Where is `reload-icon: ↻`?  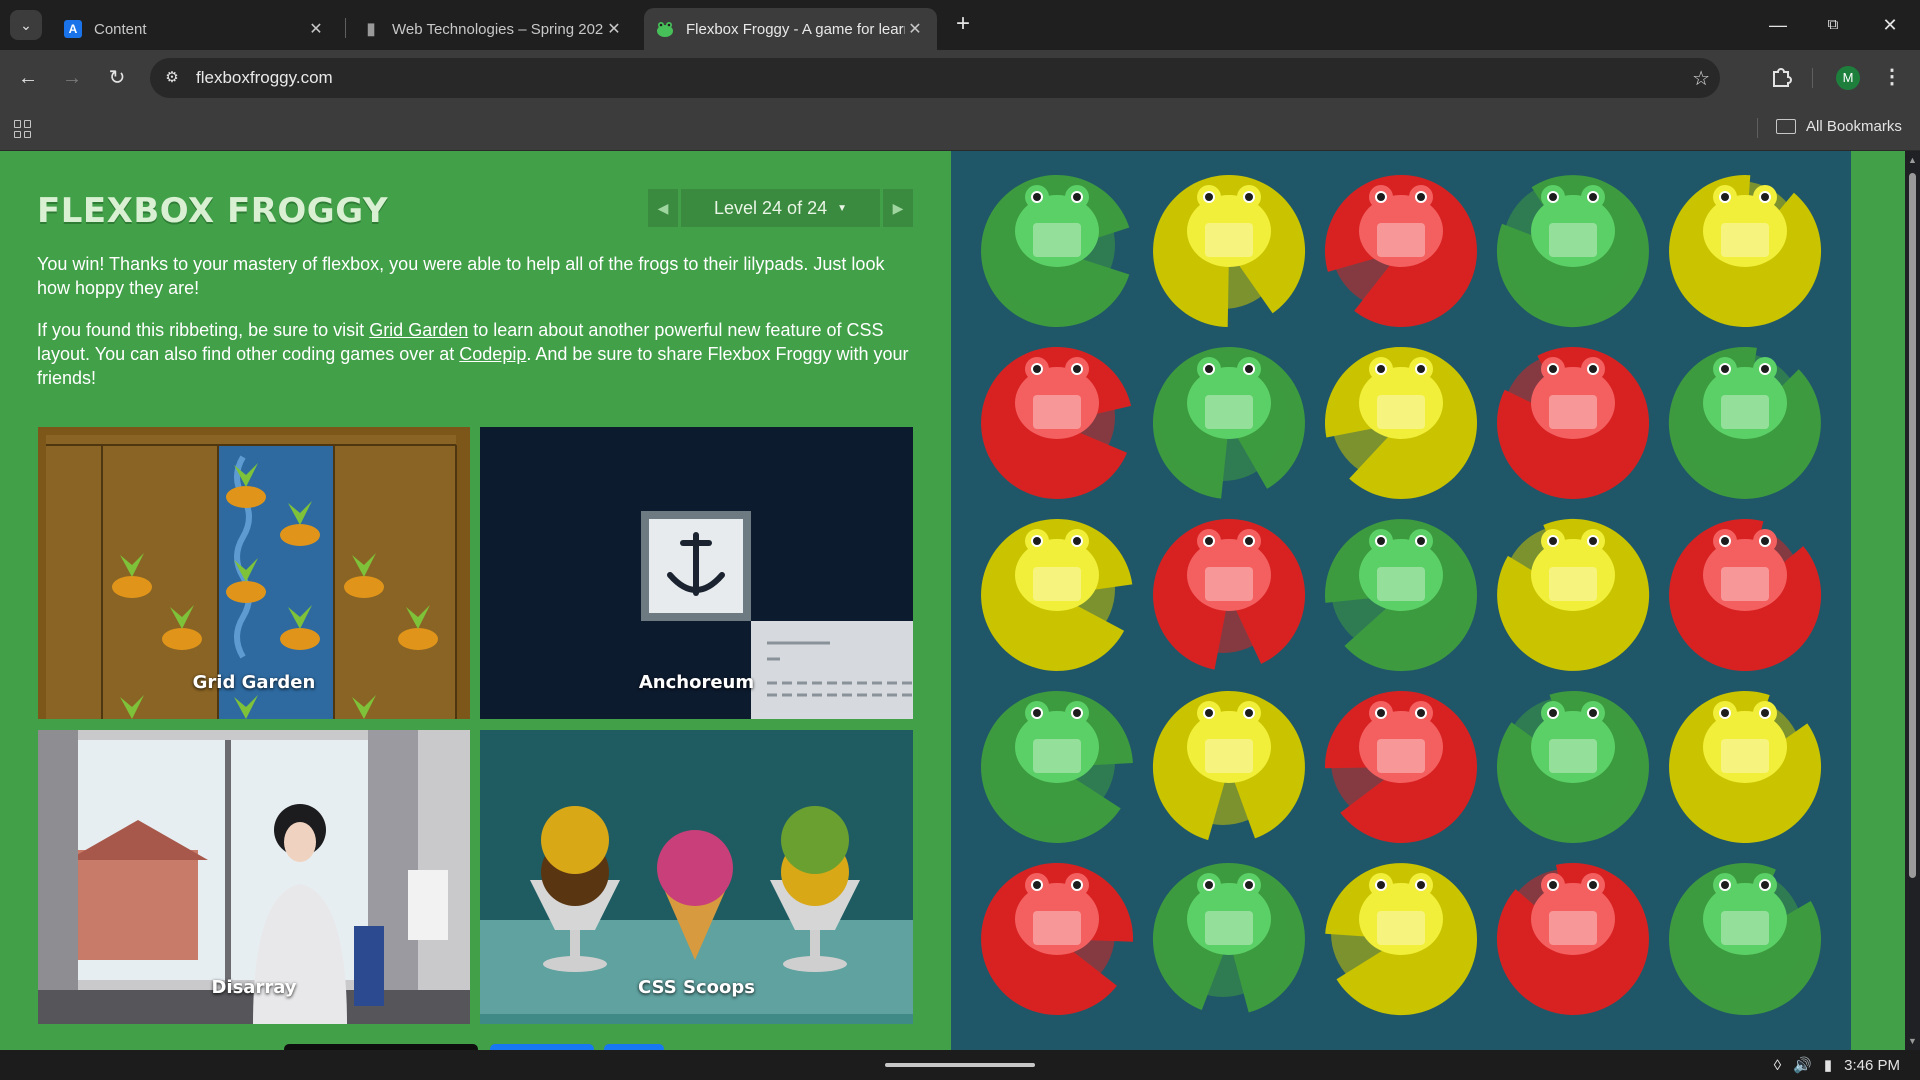
reload-icon: ↻ is located at coordinates (117, 78).